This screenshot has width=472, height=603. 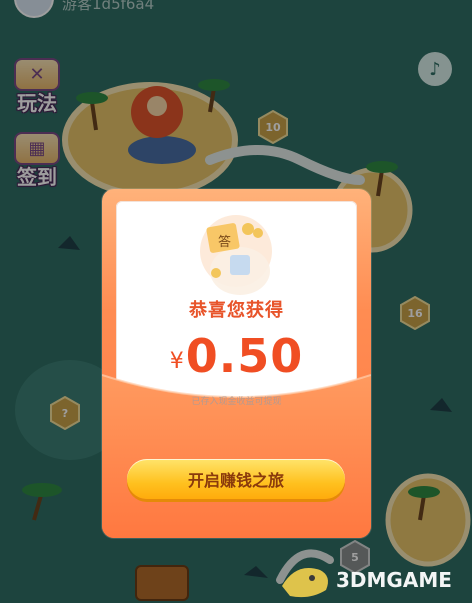 I want to click on dialog-title: 恭喜您获得, so click(x=236, y=310).